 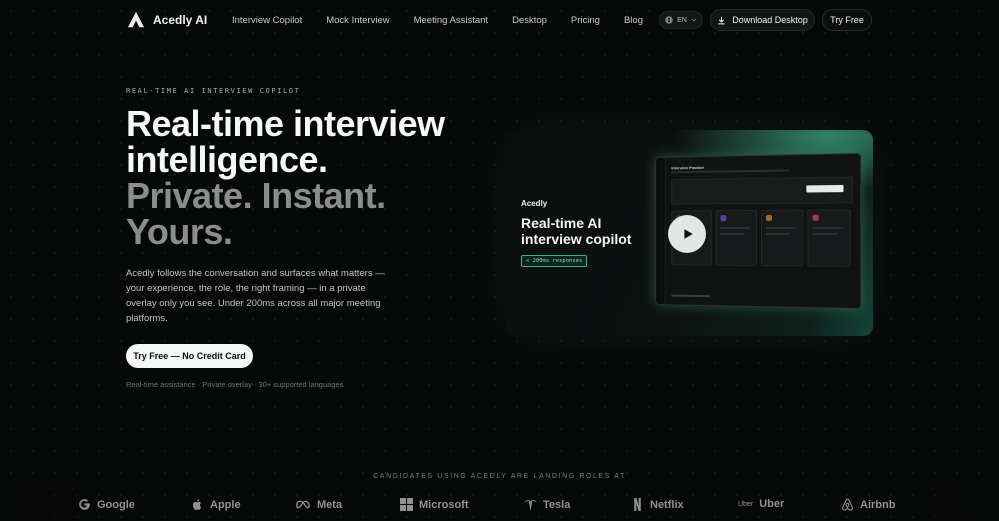 I want to click on nav-try-free-button: Try Free, so click(x=847, y=20).